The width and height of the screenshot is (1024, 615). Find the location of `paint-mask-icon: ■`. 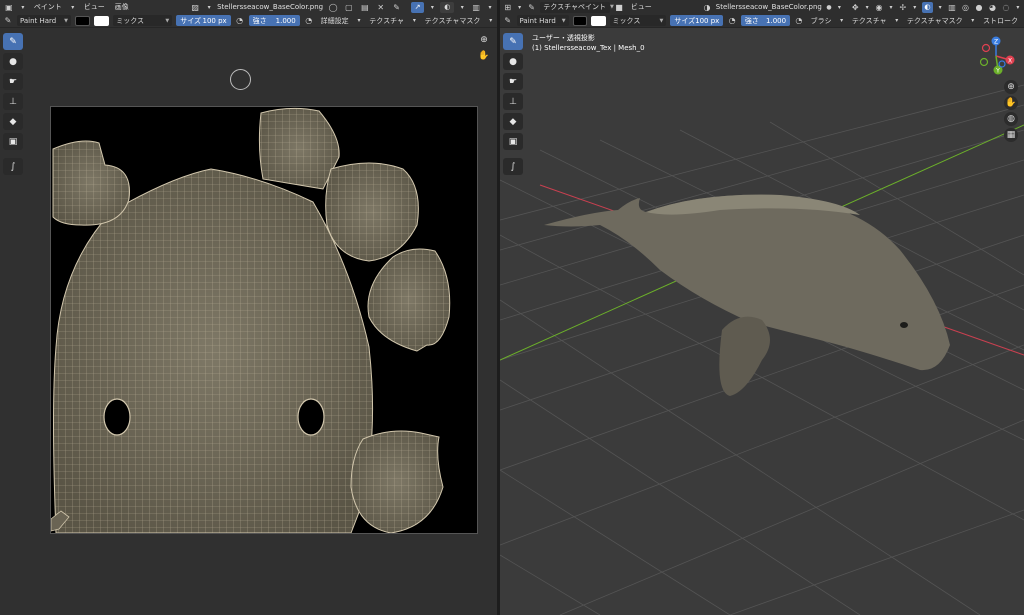

paint-mask-icon: ■ is located at coordinates (618, 7).